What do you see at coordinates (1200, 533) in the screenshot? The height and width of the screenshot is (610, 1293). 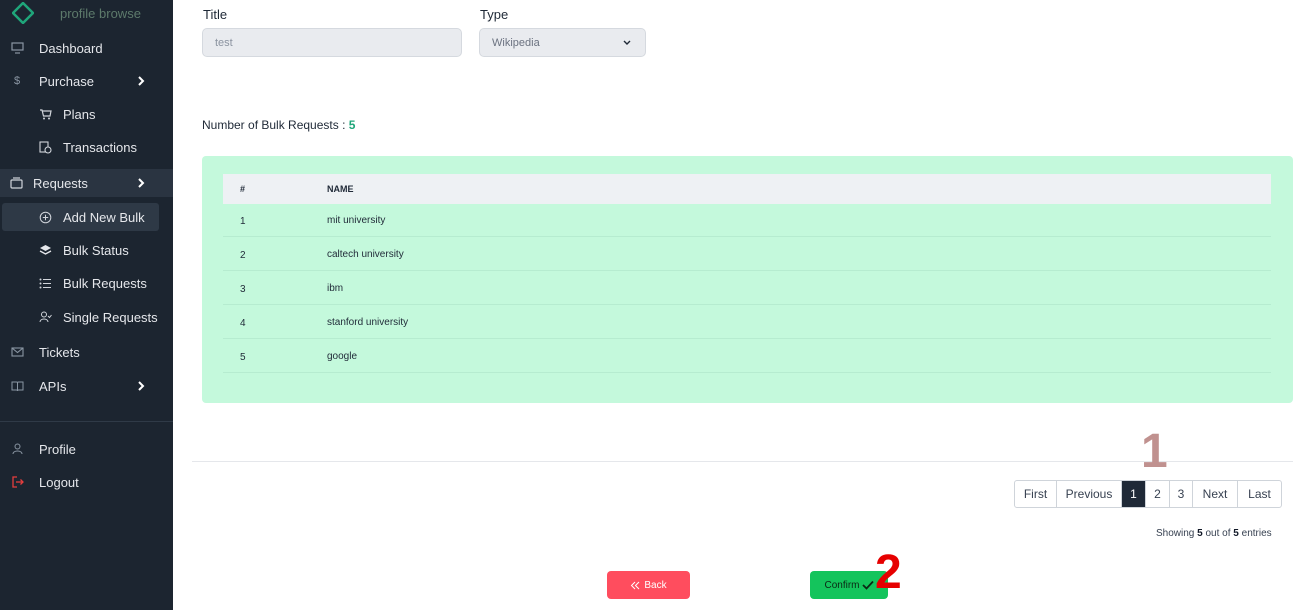 I see `entries-shown: 5` at bounding box center [1200, 533].